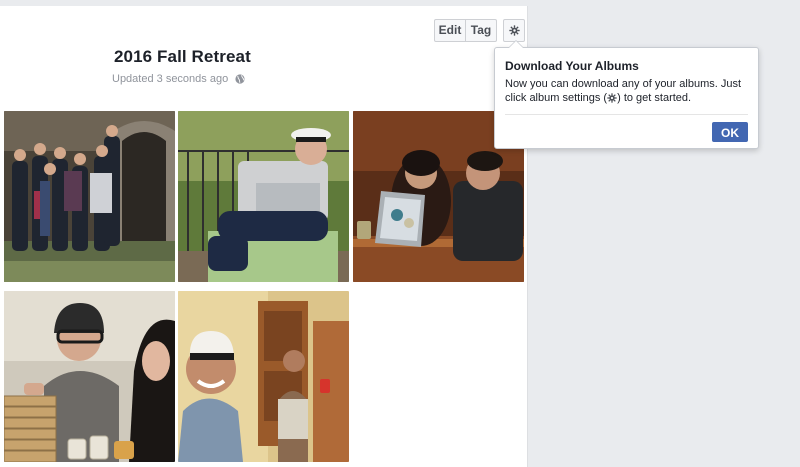 Image resolution: width=800 pixels, height=467 pixels. Describe the element at coordinates (654, 98) in the screenshot. I see `popover-body-line2-post: ) to get started.` at that location.